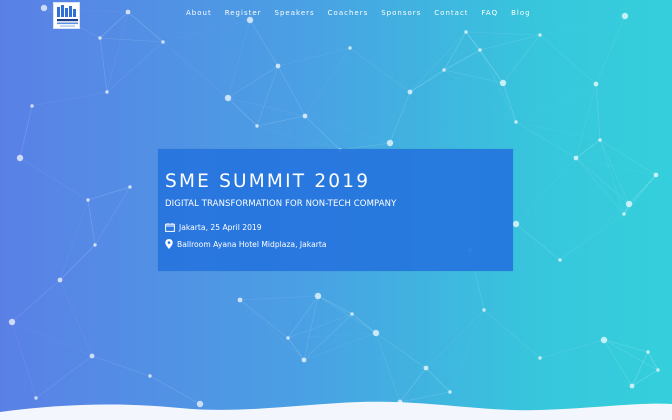 This screenshot has width=672, height=420. I want to click on event-venue-row: Ballroom Ayana Hotel Midplaza, Jakarta, so click(245, 244).